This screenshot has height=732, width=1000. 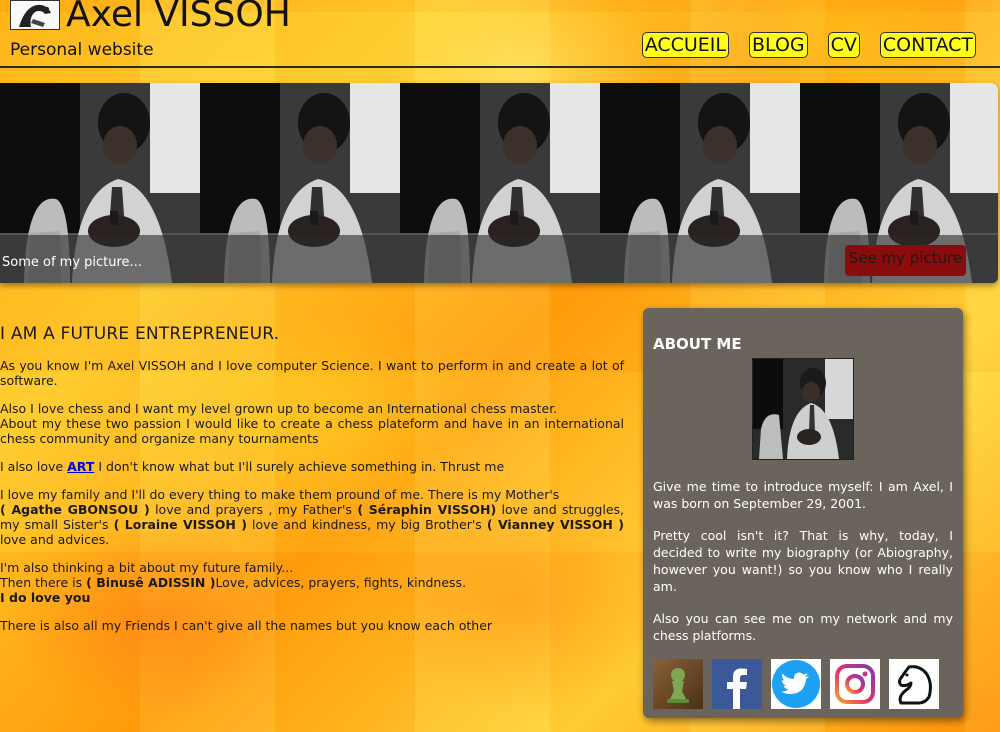 What do you see at coordinates (803, 409) in the screenshot?
I see `avatar` at bounding box center [803, 409].